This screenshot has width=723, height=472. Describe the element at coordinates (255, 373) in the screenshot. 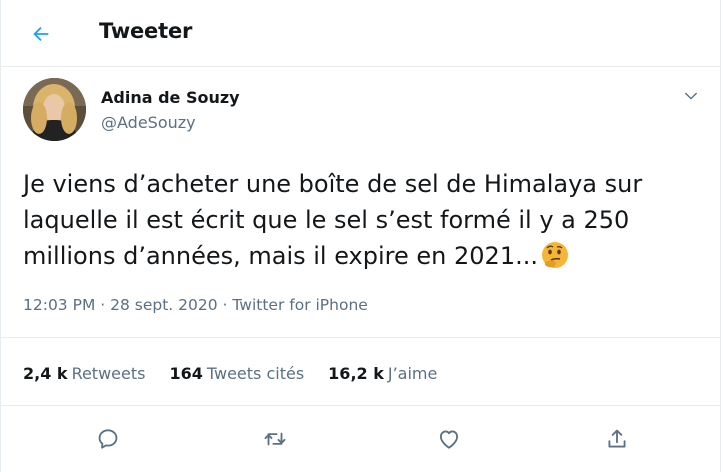

I see `quote-tweets-label: Tweets cités` at that location.